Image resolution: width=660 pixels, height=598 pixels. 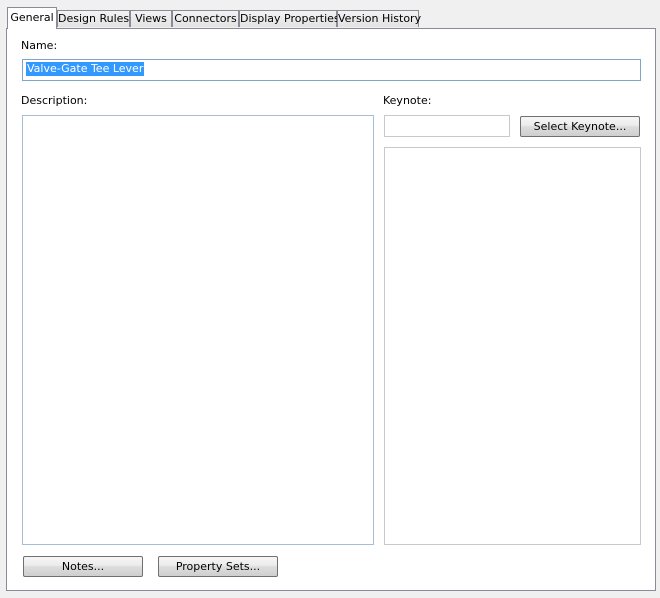 I want to click on name-field-value: Valve-Gate Tee Lever, so click(x=85, y=69).